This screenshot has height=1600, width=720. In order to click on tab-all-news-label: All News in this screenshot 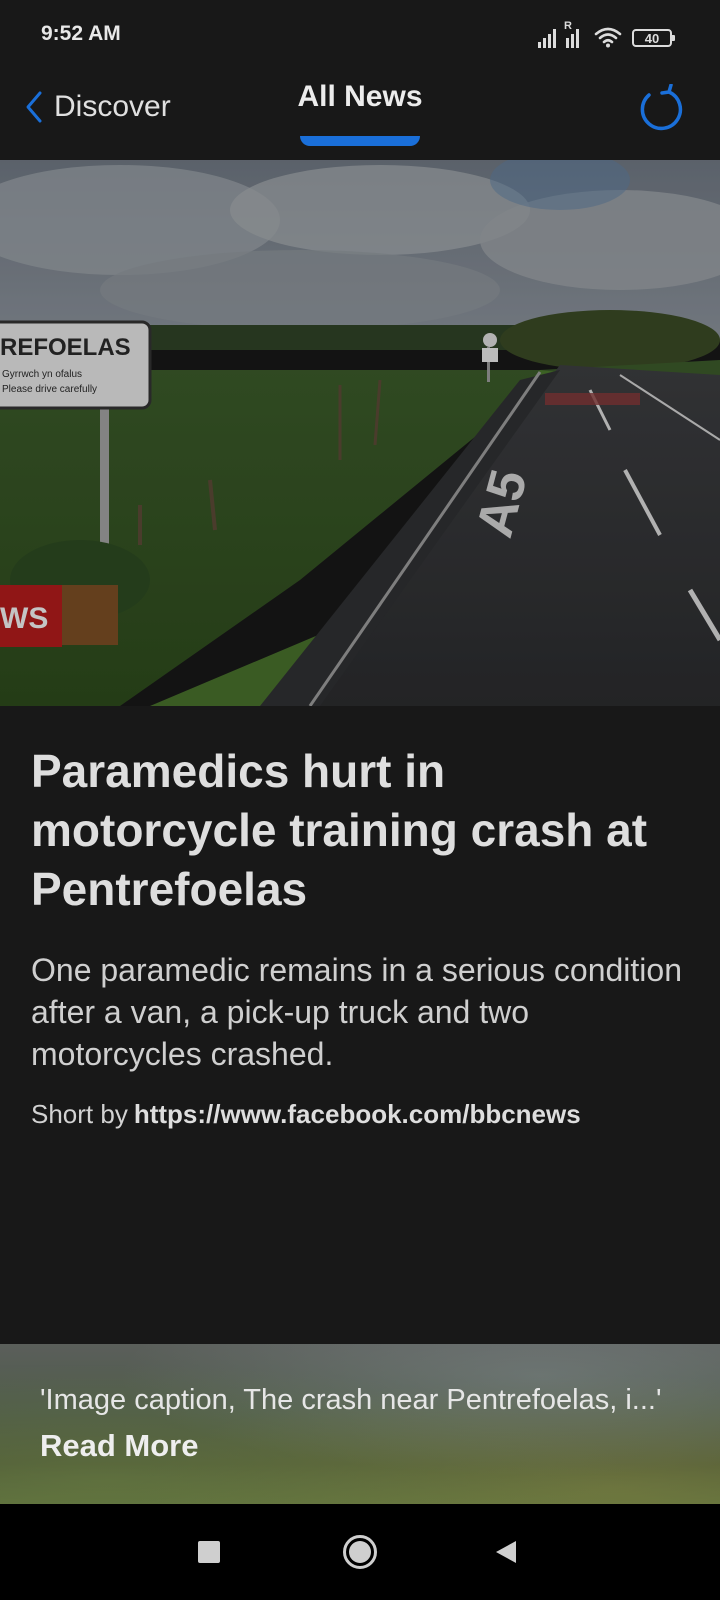, I will do `click(360, 96)`.